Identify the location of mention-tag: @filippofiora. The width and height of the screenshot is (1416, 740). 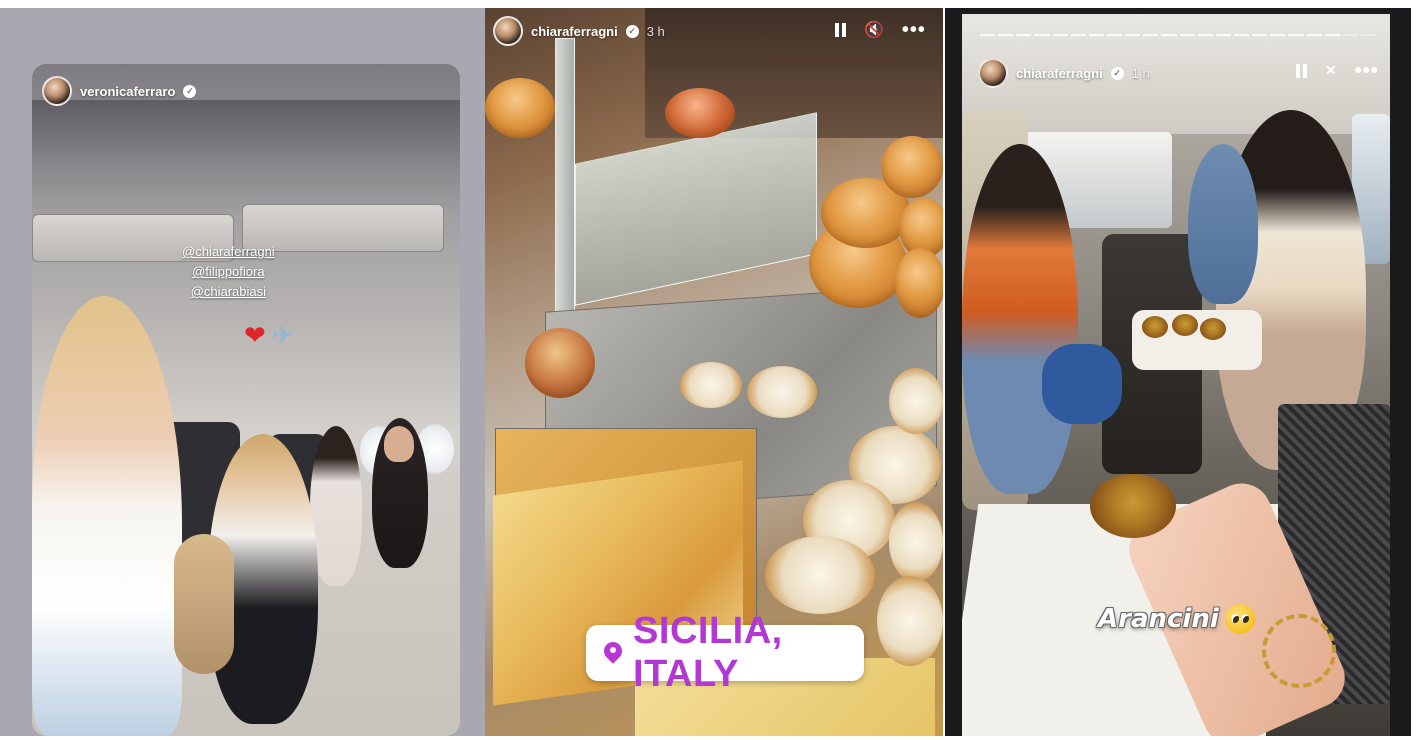
(228, 272).